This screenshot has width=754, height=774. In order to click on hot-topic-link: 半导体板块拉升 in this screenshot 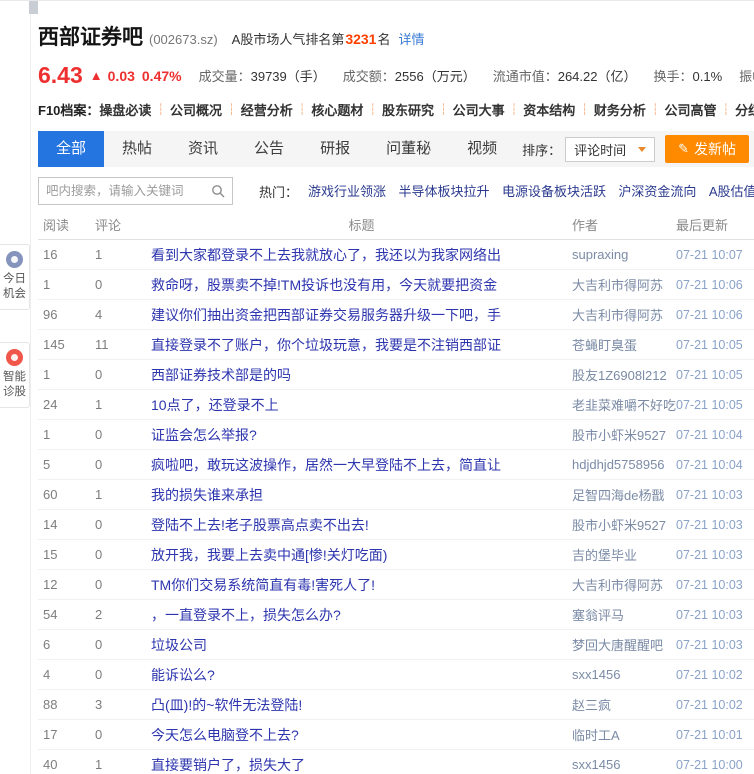, I will do `click(443, 191)`.